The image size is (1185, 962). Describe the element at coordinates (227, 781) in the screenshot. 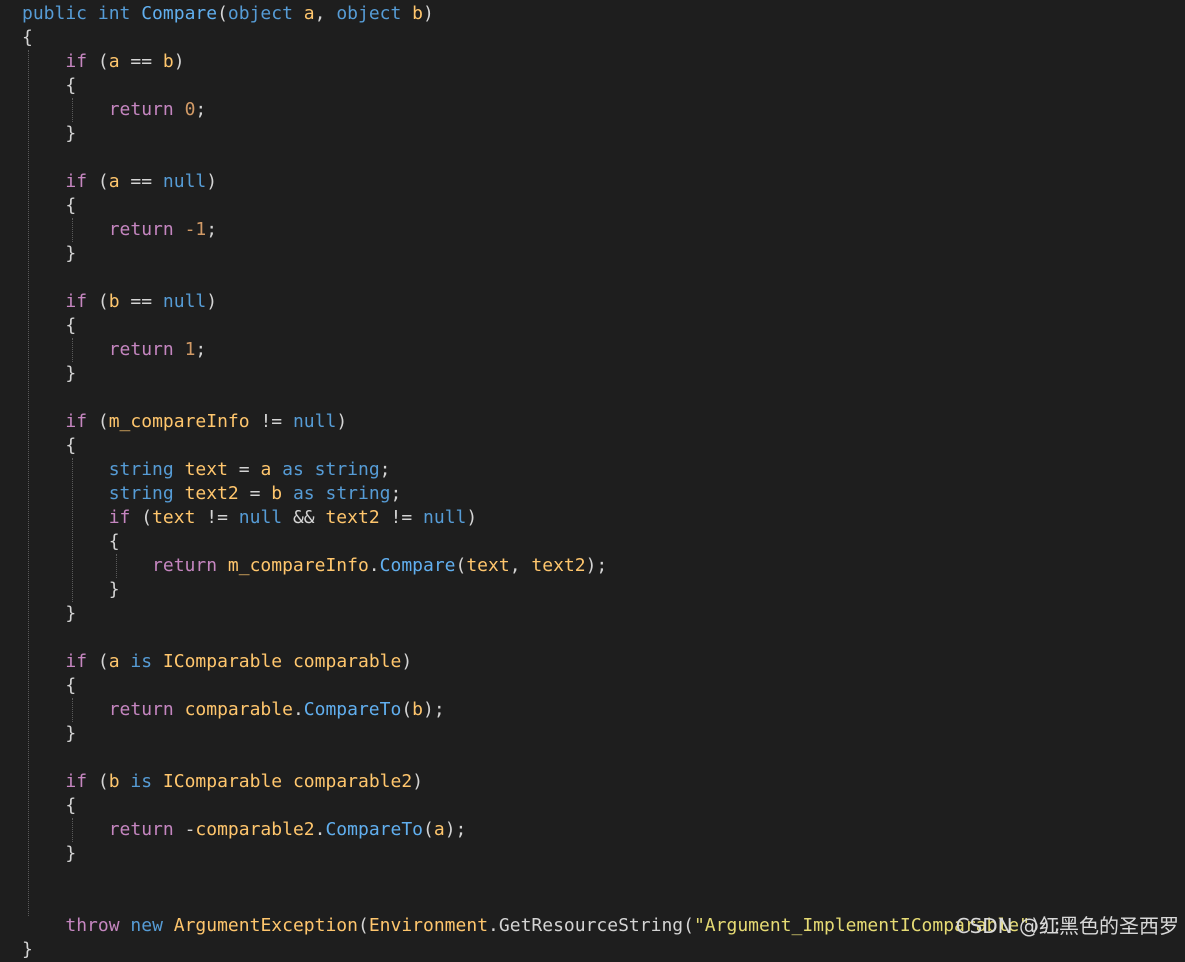

I see `identifier-token: IComparable` at that location.